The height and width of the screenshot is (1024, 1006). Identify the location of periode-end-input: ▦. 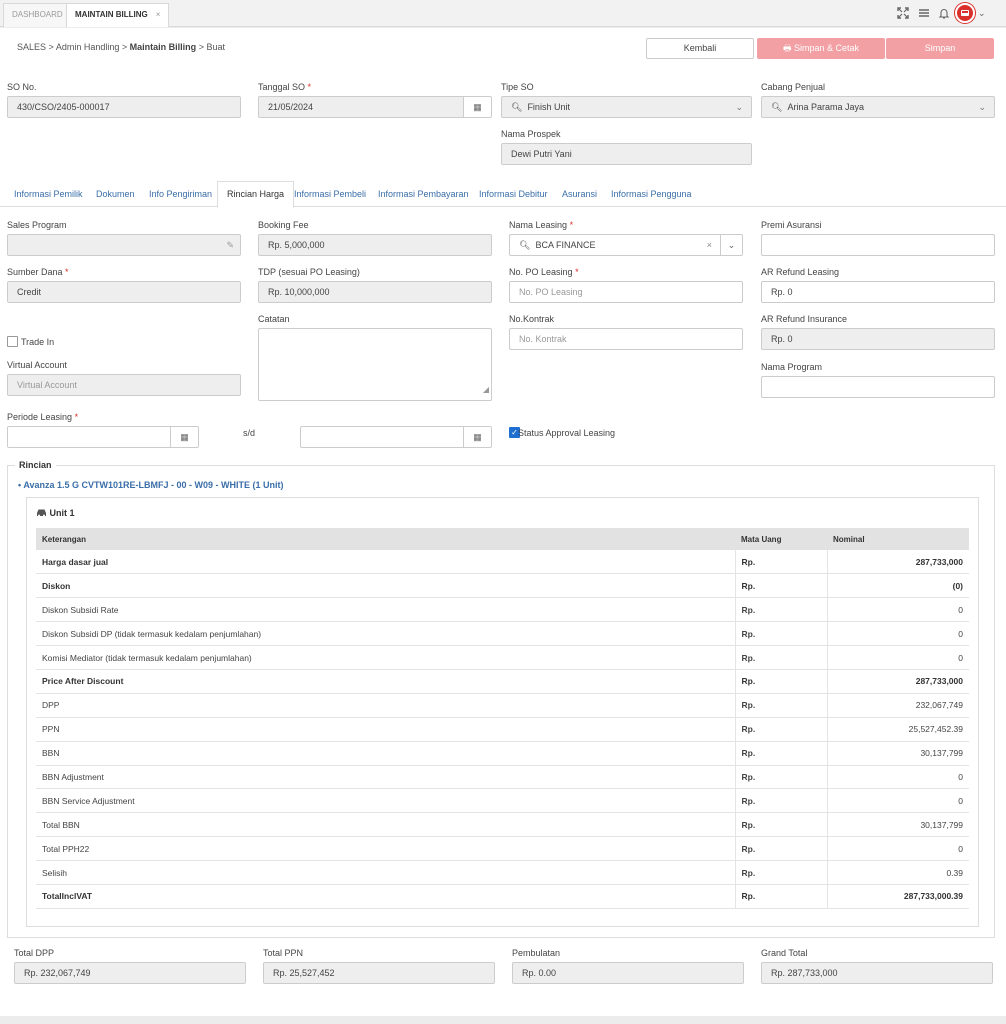
(396, 437).